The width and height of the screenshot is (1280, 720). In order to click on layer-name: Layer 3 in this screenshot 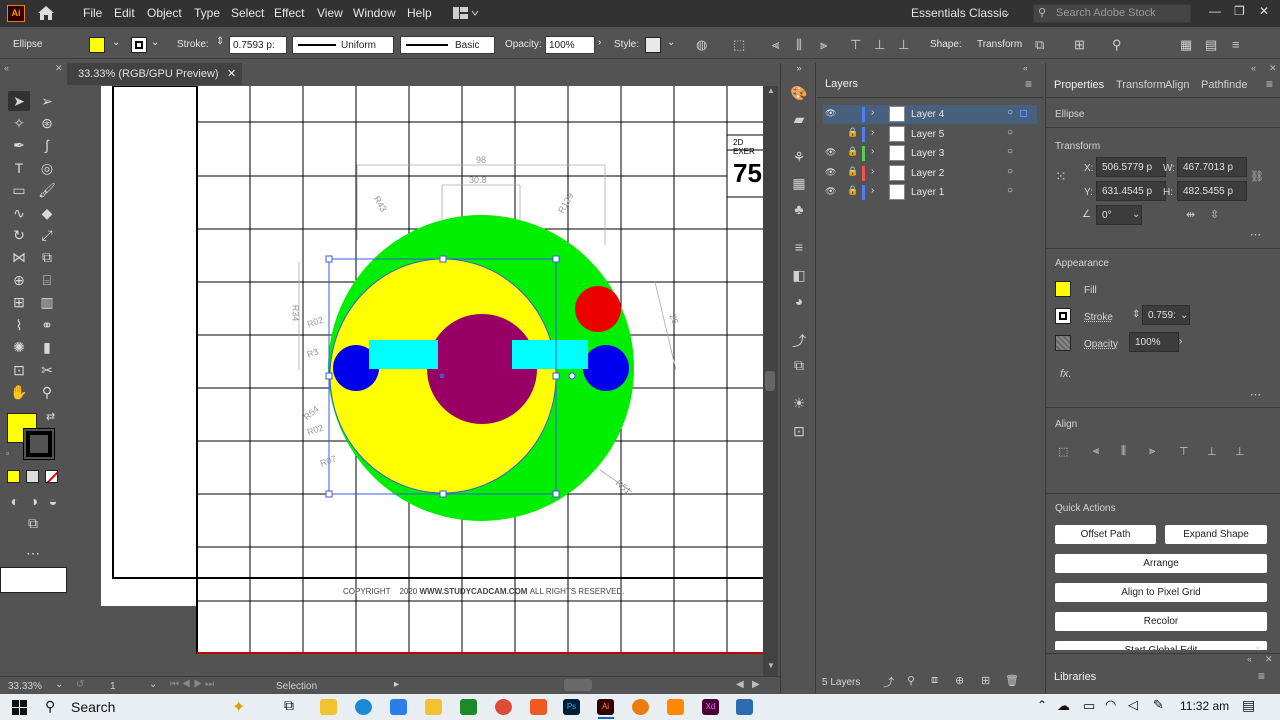, I will do `click(927, 153)`.